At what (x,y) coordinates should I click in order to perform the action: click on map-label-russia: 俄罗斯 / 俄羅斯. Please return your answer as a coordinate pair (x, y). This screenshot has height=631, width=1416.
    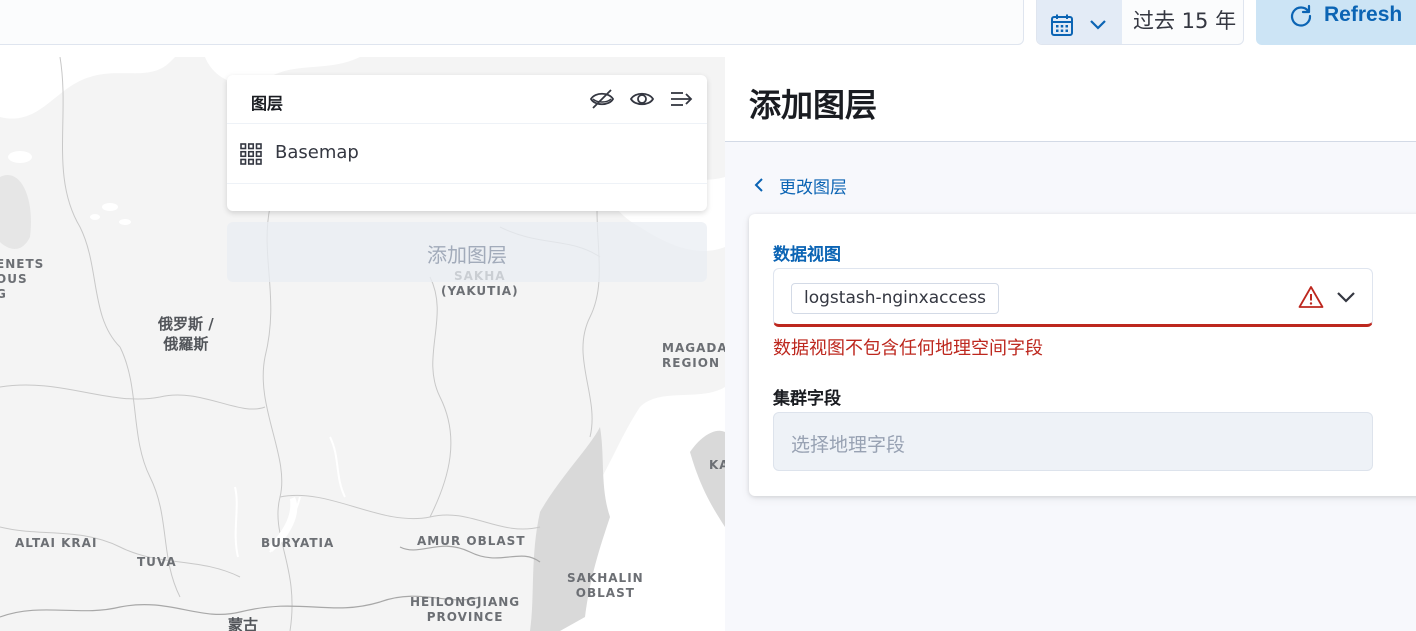
    Looking at the image, I should click on (186, 334).